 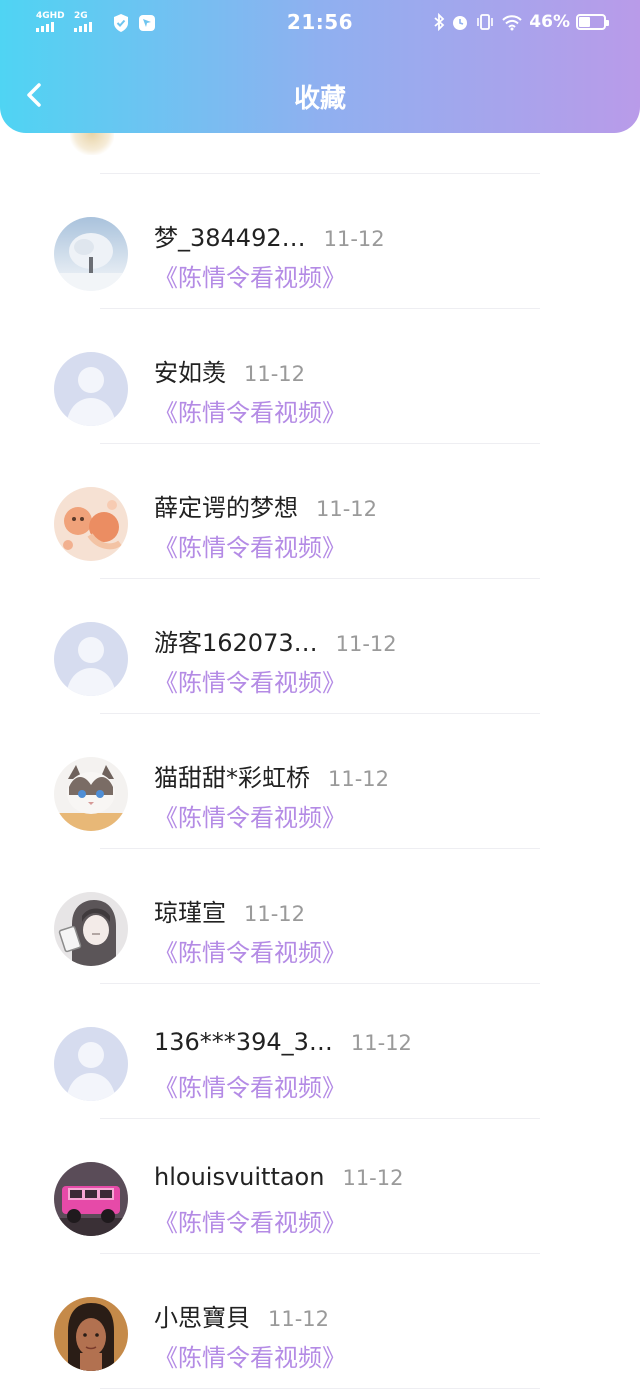 What do you see at coordinates (190, 913) in the screenshot?
I see `user-name: 琼瑾宣` at bounding box center [190, 913].